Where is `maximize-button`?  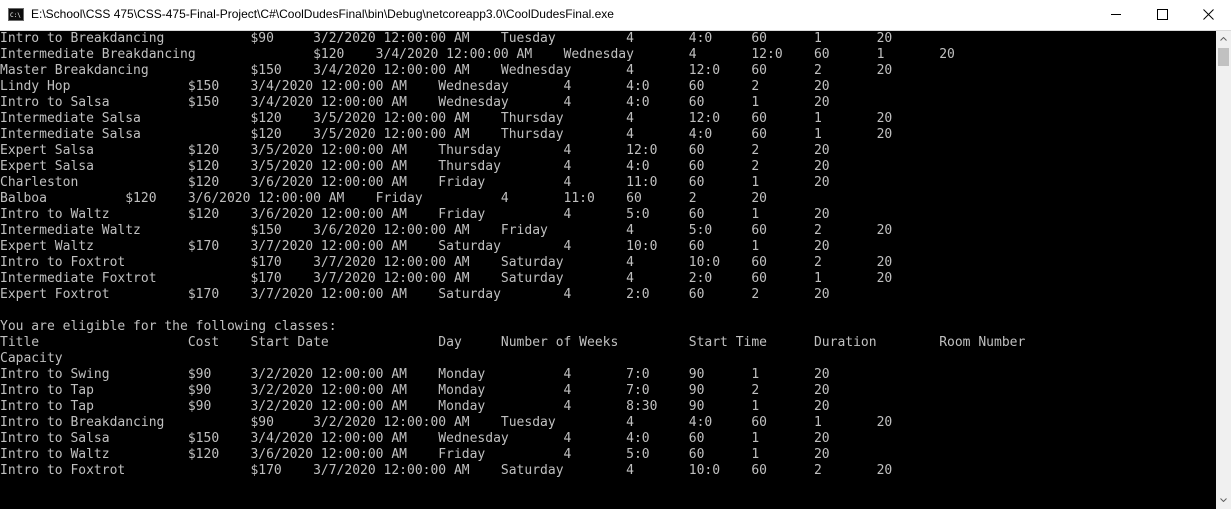
maximize-button is located at coordinates (1163, 15).